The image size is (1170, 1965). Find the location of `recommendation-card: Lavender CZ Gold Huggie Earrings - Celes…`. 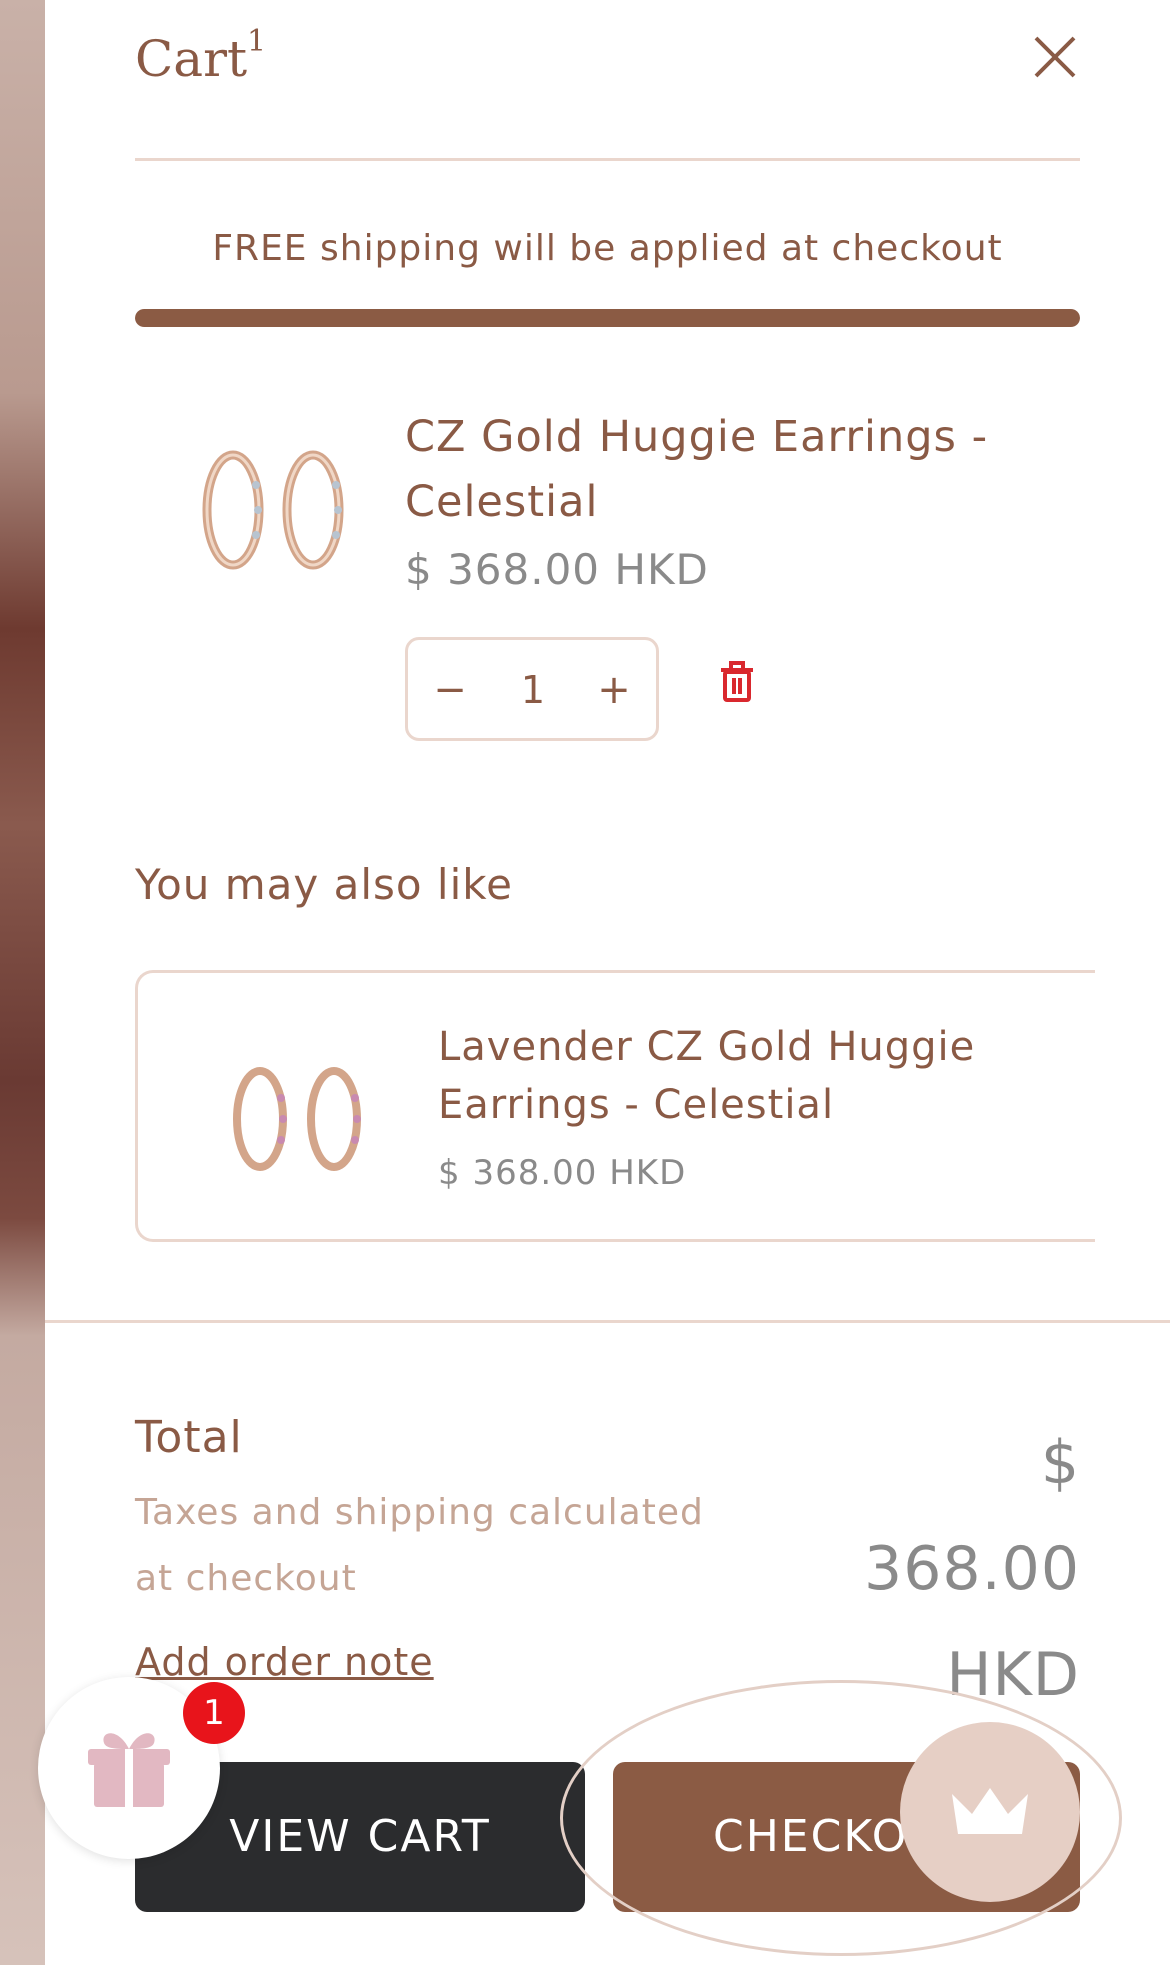

recommendation-card: Lavender CZ Gold Huggie Earrings - Celes… is located at coordinates (615, 1106).